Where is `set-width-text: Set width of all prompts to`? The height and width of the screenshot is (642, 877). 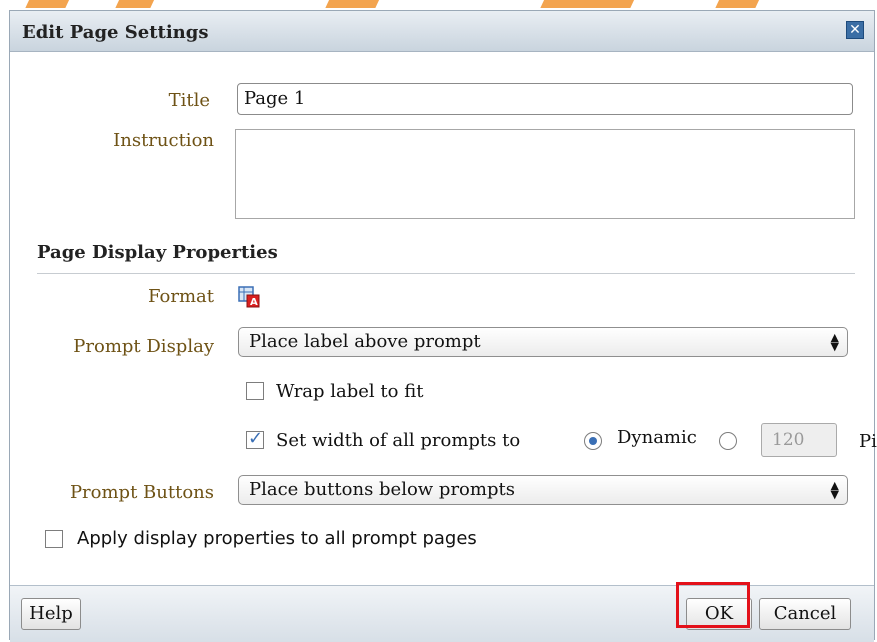 set-width-text: Set width of all prompts to is located at coordinates (398, 440).